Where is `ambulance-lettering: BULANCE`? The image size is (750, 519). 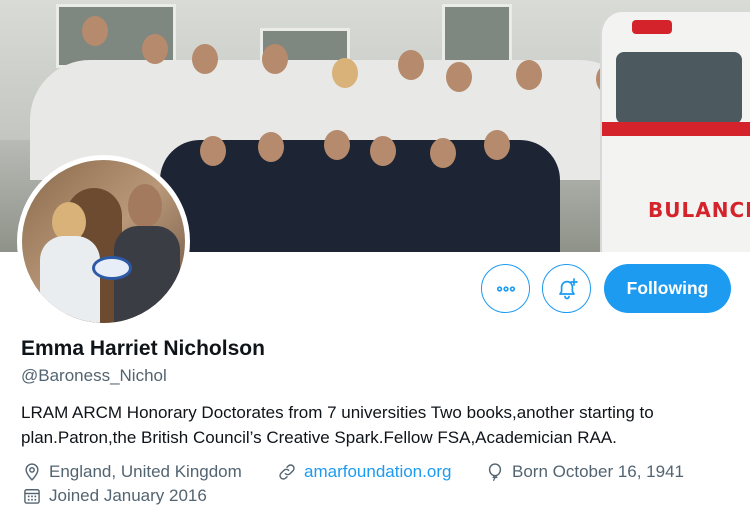 ambulance-lettering: BULANCE is located at coordinates (699, 210).